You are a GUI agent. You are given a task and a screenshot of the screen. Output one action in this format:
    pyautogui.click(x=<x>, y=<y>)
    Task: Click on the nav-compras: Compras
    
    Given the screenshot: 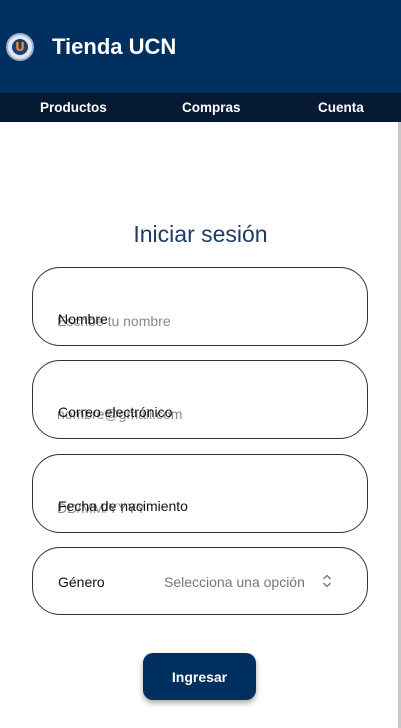 What is the action you would take?
    pyautogui.click(x=211, y=107)
    